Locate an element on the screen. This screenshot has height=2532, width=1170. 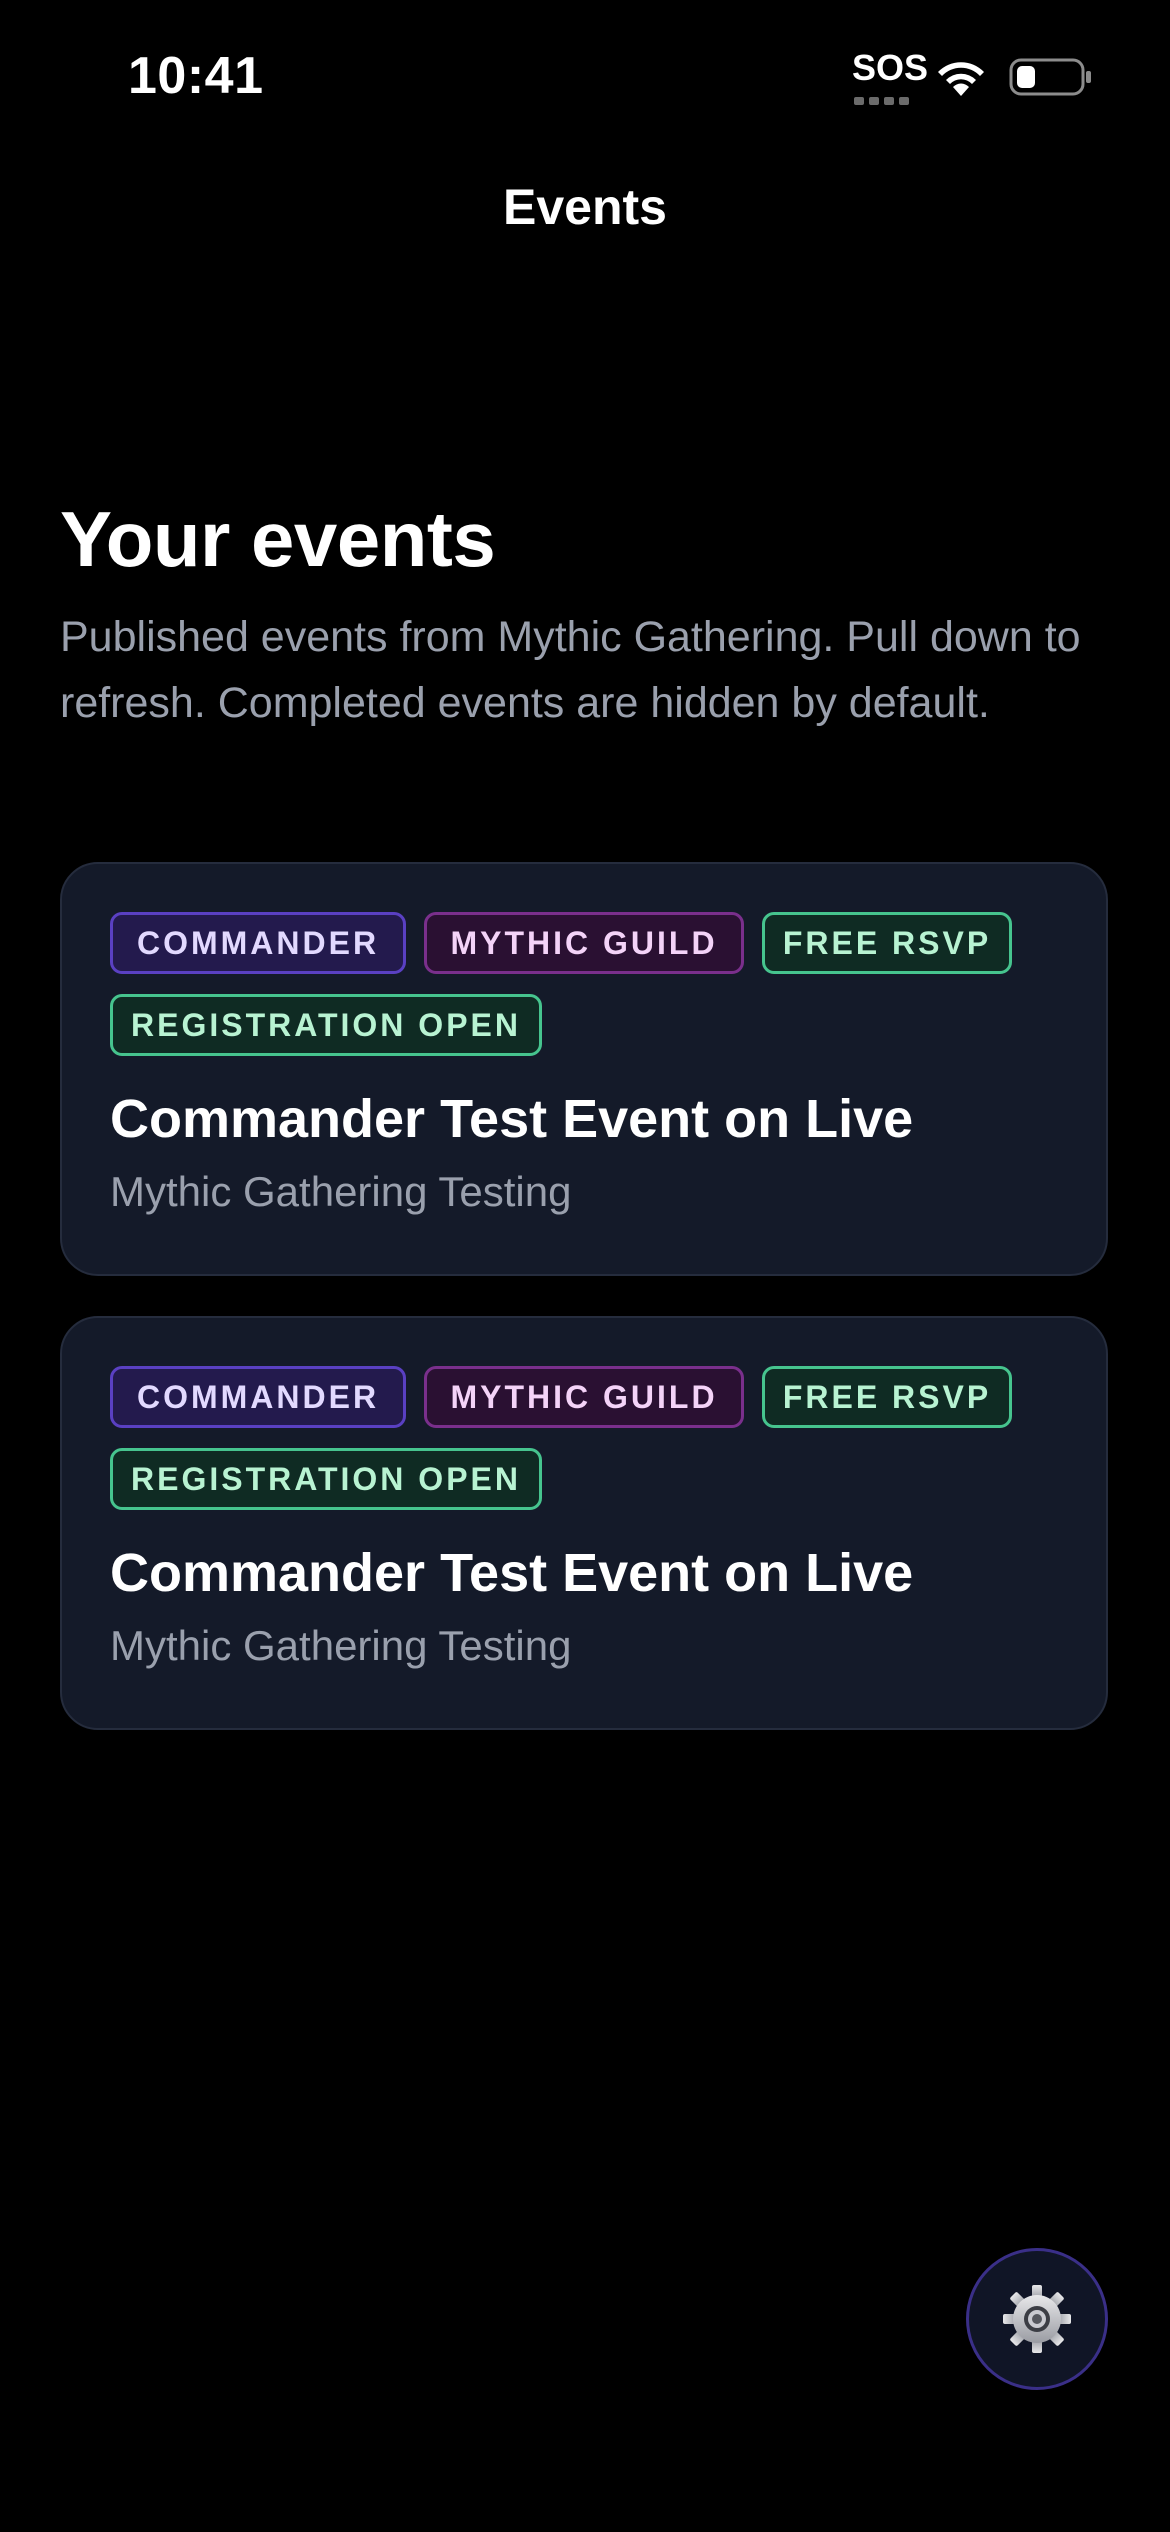
signal-dots is located at coordinates (885, 98).